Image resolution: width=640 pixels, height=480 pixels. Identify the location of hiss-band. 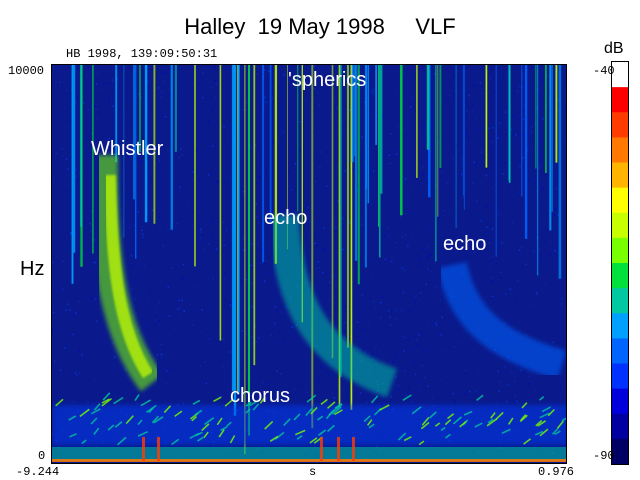
(309, 454).